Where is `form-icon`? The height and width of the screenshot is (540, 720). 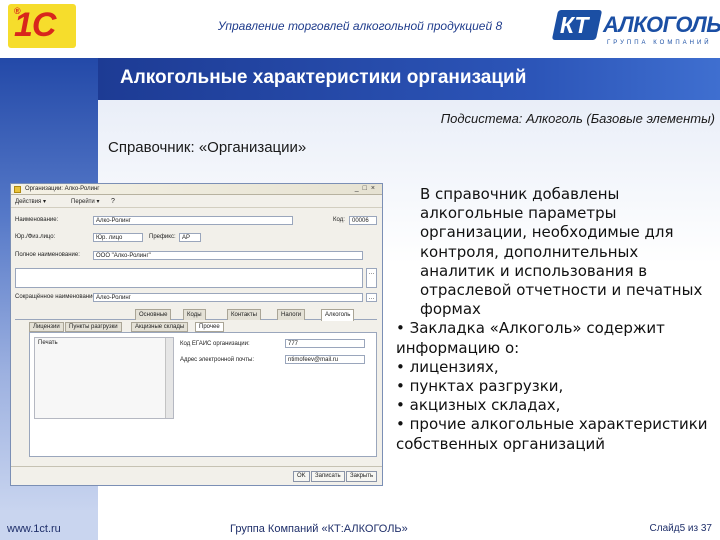 form-icon is located at coordinates (17, 189).